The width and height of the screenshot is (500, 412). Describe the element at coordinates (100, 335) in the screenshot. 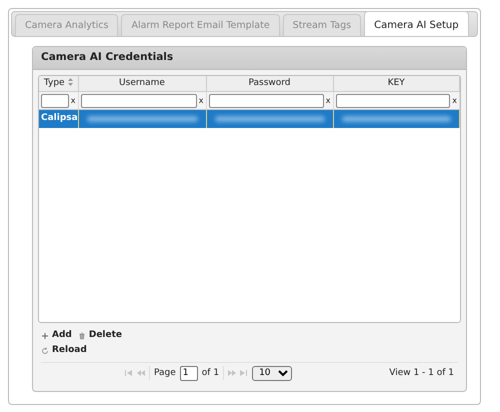

I see `delete-button: Delete` at that location.